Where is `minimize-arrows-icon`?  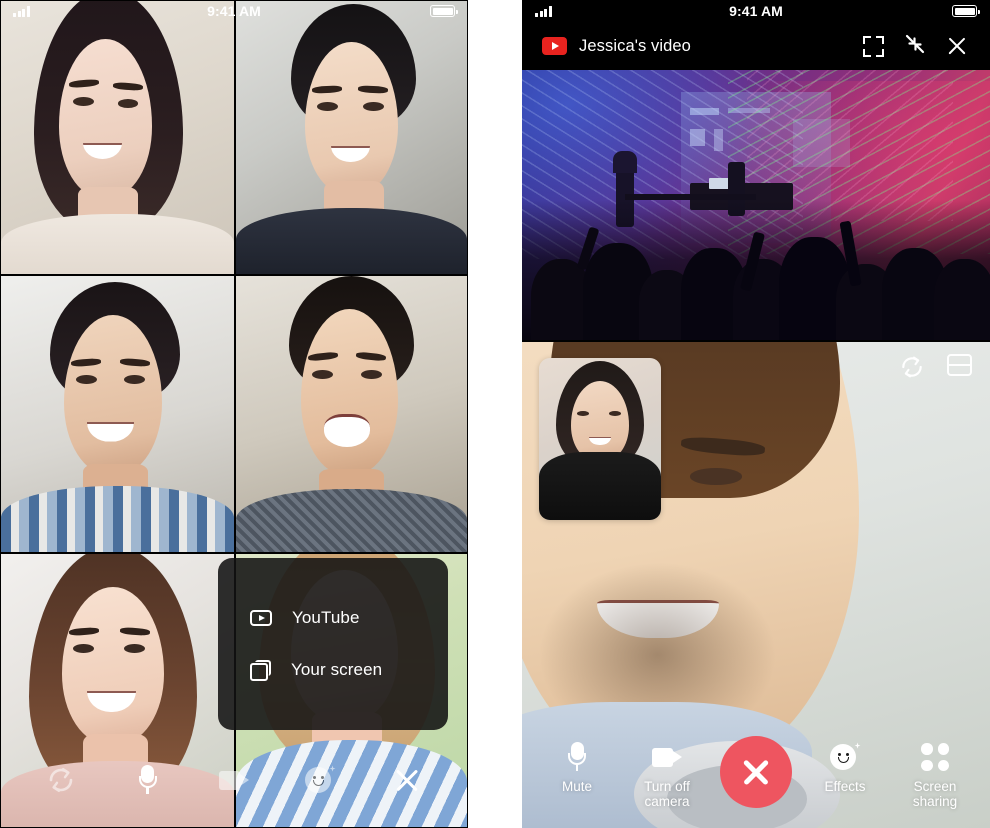 minimize-arrows-icon is located at coordinates (915, 46).